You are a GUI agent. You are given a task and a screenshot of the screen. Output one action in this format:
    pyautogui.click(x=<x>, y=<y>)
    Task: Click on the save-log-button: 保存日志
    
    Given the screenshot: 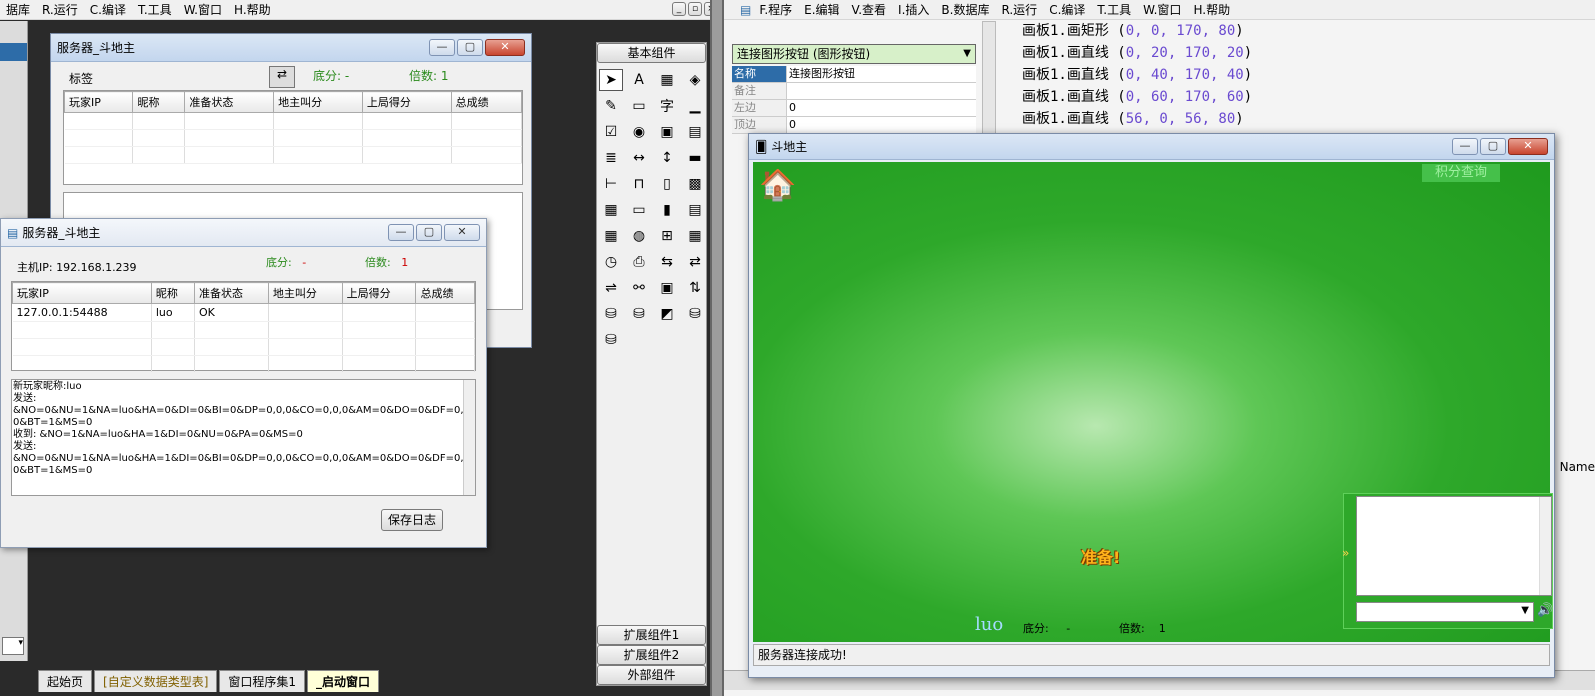 What is the action you would take?
    pyautogui.click(x=412, y=520)
    